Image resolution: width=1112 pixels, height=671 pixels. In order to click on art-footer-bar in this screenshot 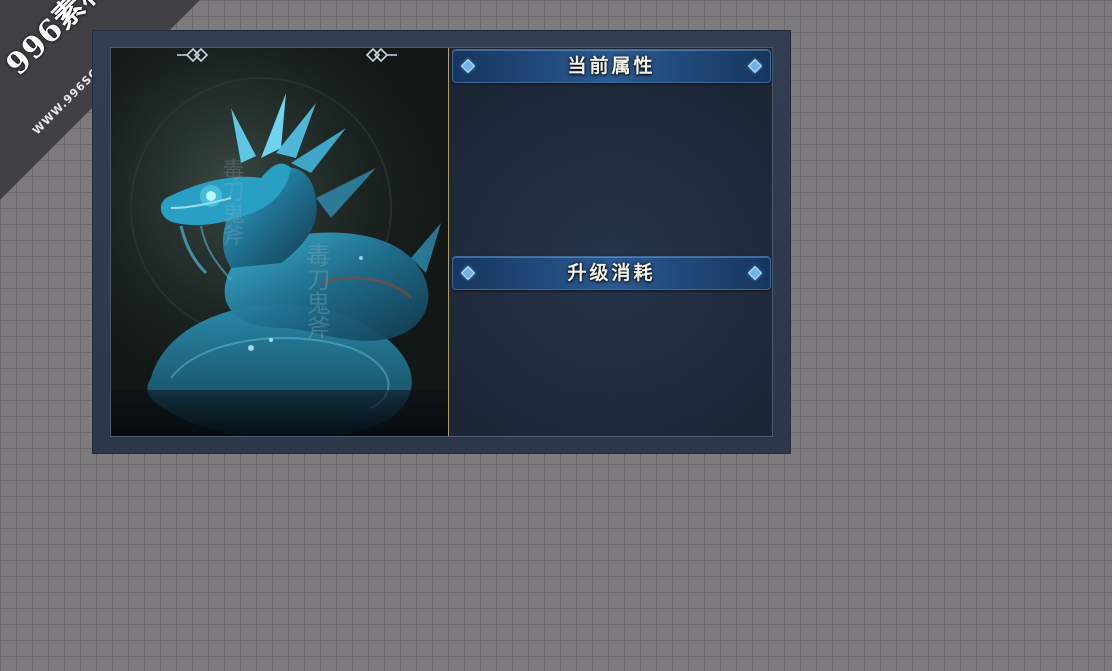, I will do `click(279, 413)`.